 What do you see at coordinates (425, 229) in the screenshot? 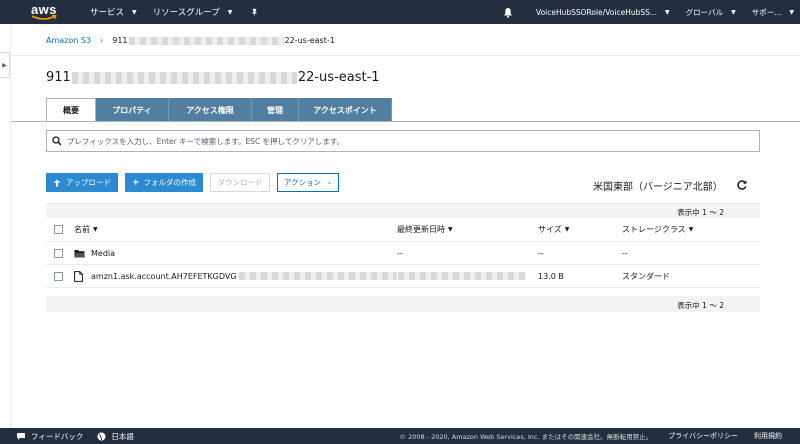
I see `column-header-modified: 最終更新日時 ▼` at bounding box center [425, 229].